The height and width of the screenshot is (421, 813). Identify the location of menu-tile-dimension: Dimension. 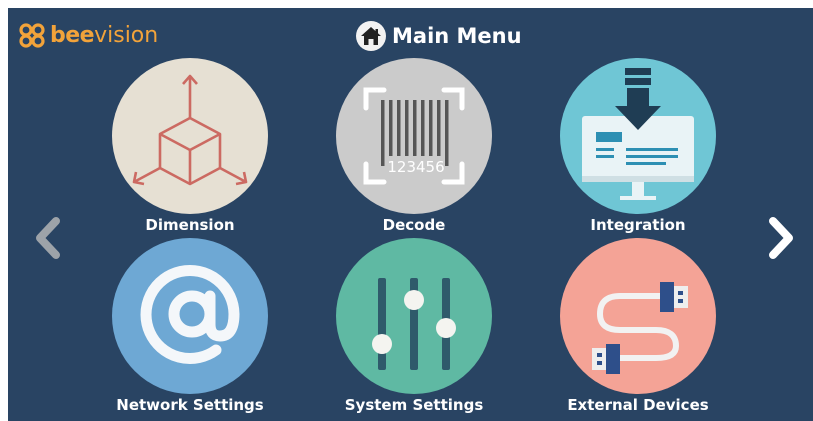
(190, 153).